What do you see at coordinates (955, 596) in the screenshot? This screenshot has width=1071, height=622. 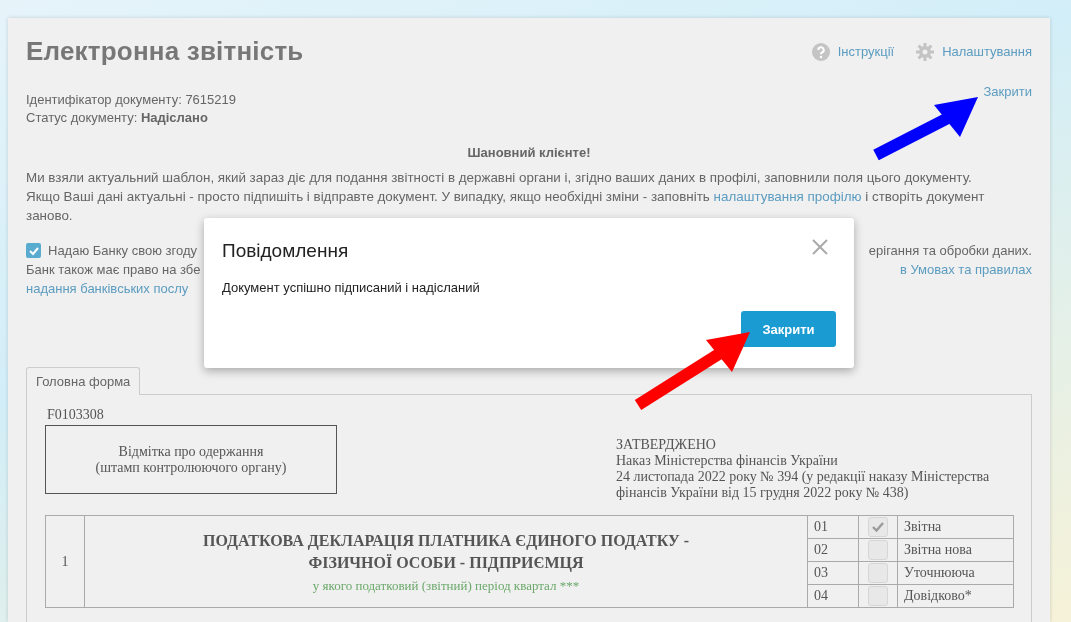 I see `table-cell: Довідково*` at bounding box center [955, 596].